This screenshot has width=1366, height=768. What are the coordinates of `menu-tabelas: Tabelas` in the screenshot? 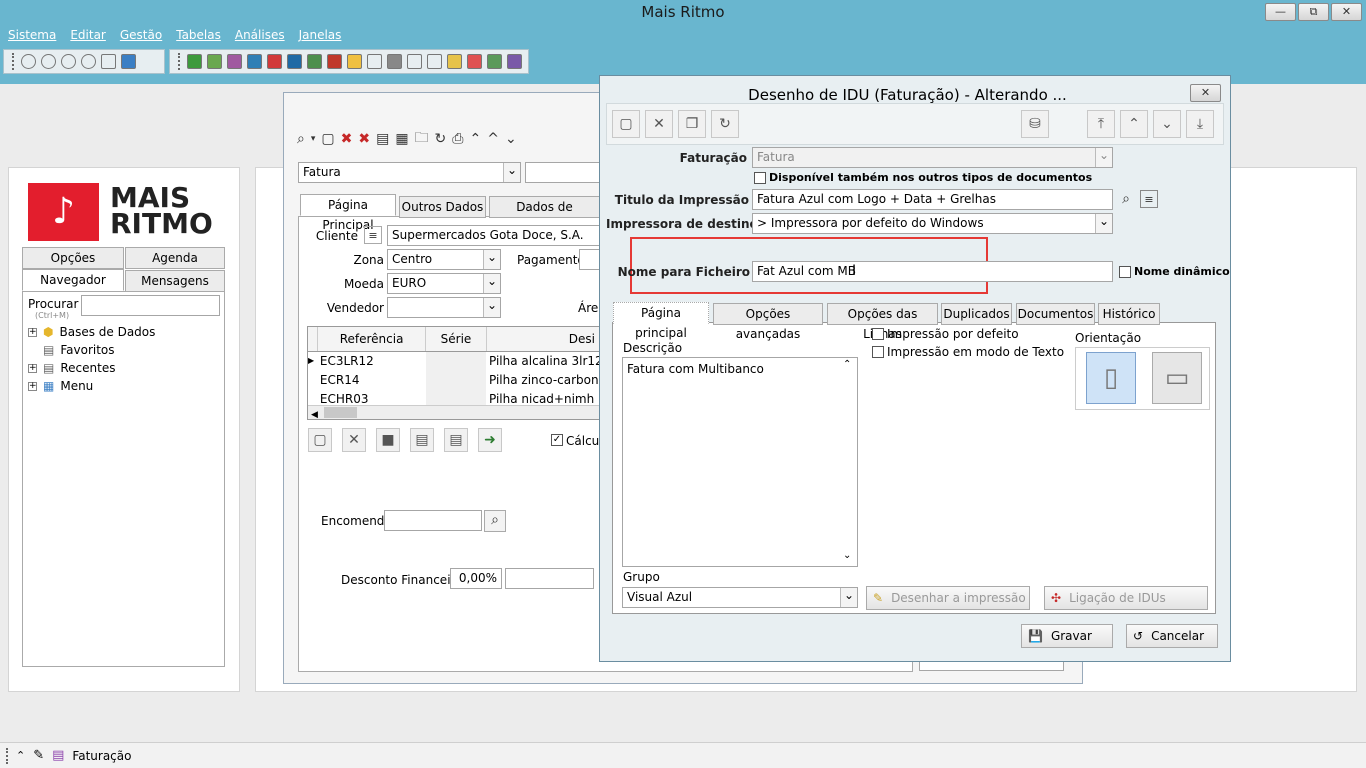 It's located at (198, 36).